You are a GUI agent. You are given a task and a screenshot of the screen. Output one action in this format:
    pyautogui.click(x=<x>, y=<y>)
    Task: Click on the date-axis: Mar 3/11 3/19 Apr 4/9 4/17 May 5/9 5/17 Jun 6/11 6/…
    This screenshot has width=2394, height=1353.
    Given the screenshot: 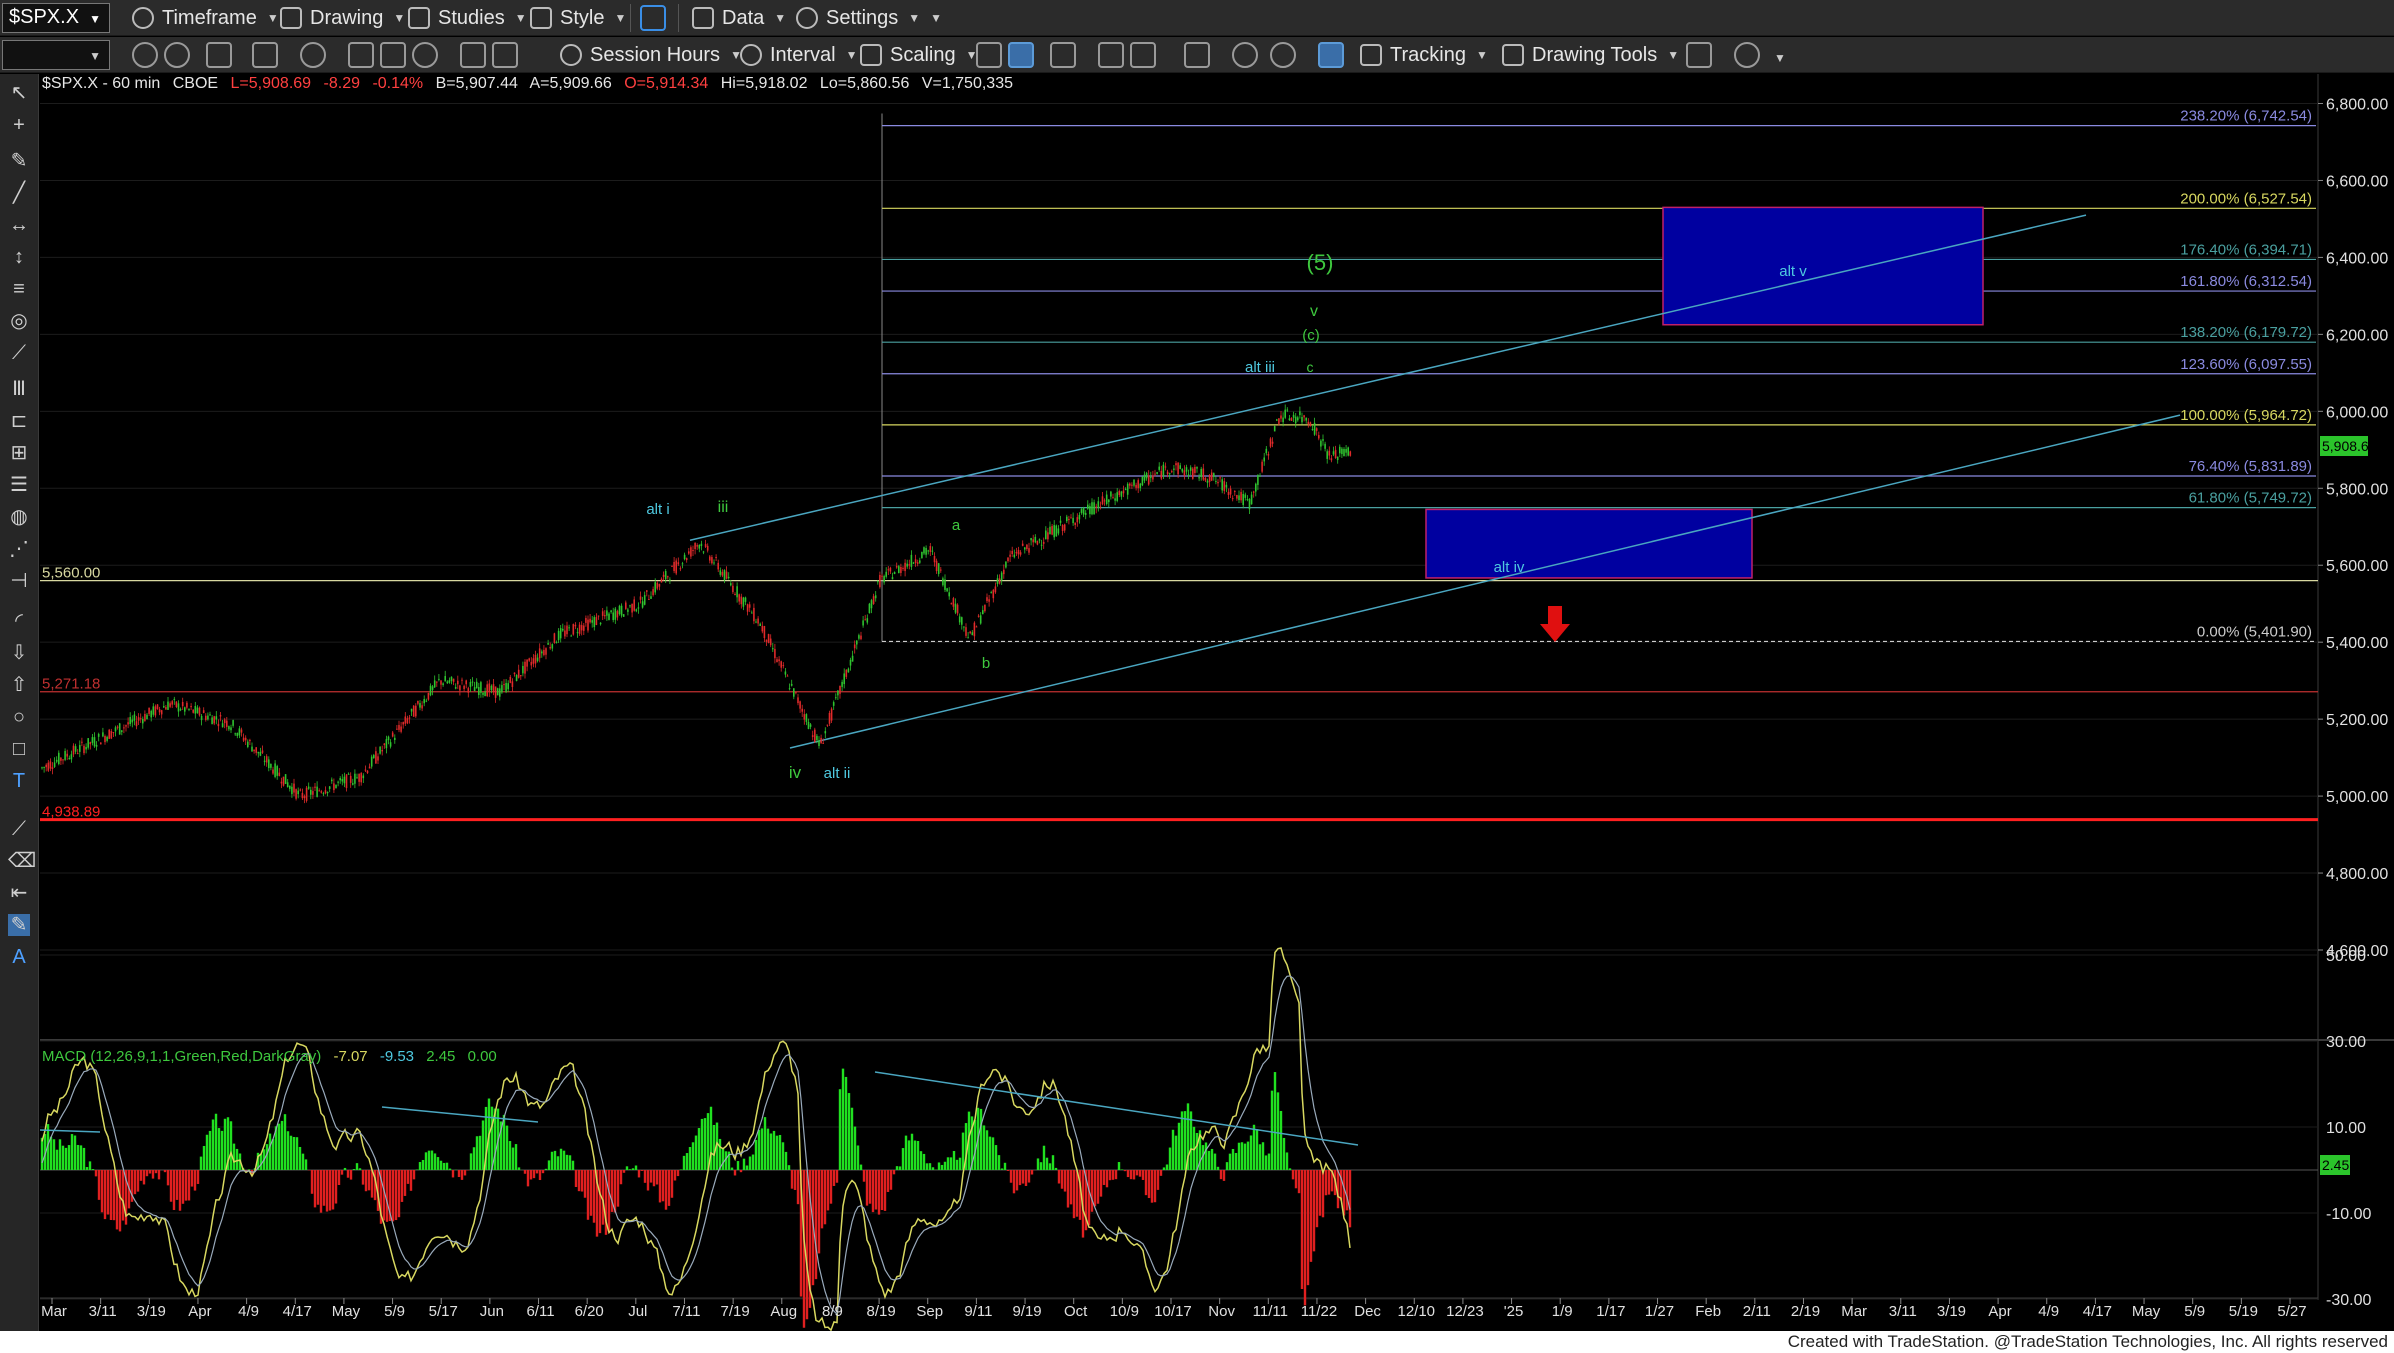 What is the action you would take?
    pyautogui.click(x=1174, y=1309)
    